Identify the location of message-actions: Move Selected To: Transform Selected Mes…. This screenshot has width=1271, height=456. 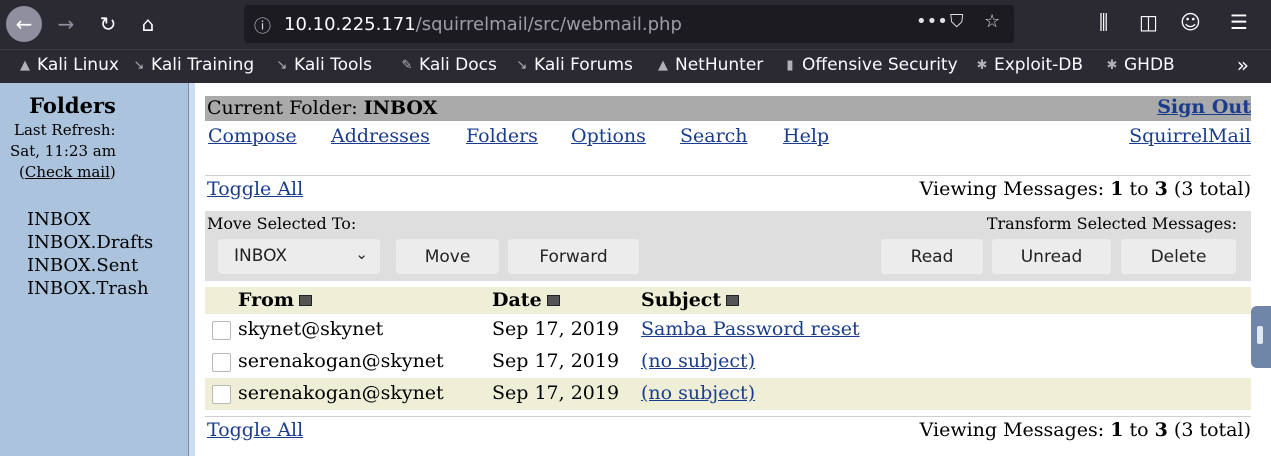
(728, 246).